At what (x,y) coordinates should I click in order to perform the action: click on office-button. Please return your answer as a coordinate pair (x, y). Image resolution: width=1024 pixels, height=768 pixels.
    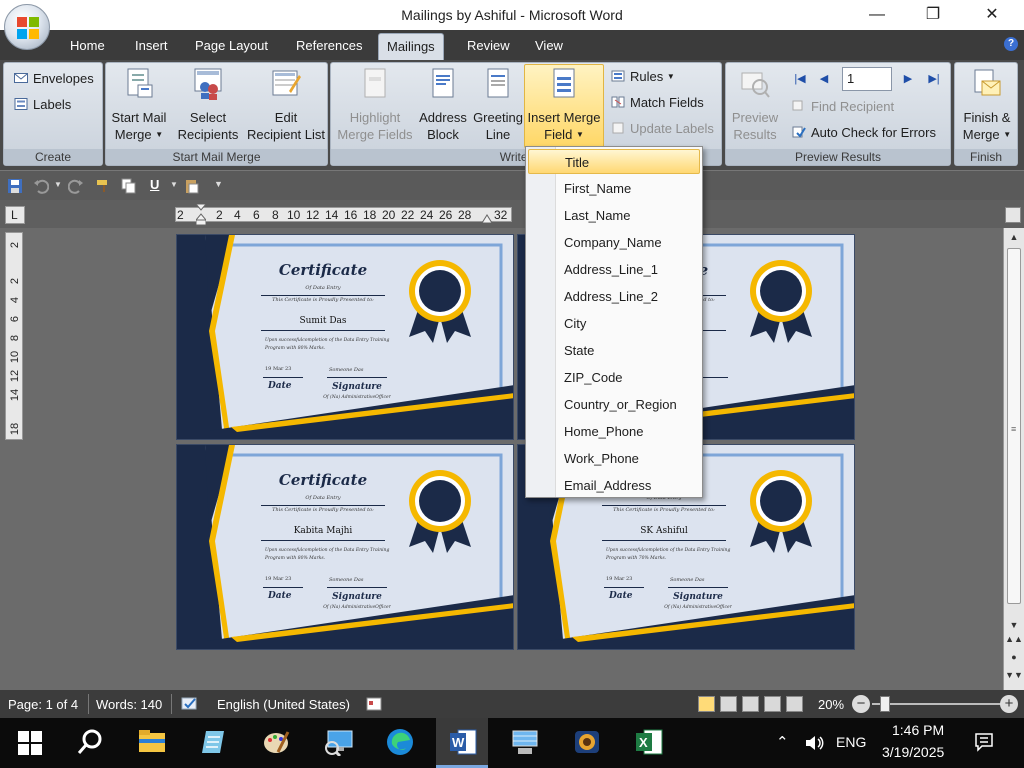
    Looking at the image, I should click on (27, 27).